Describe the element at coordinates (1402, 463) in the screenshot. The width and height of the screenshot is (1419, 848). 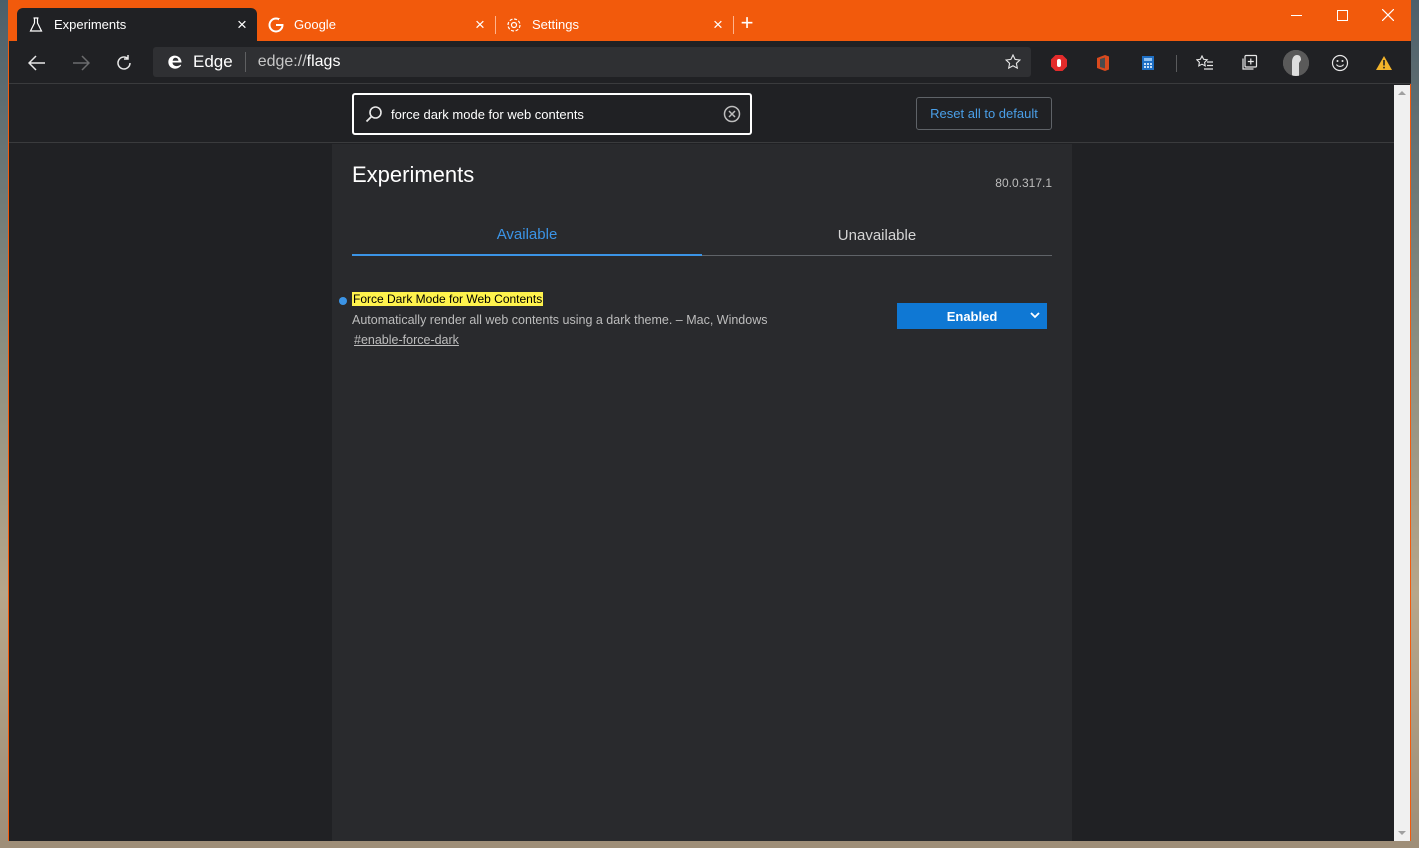
I see `vertical-scrollbar` at that location.